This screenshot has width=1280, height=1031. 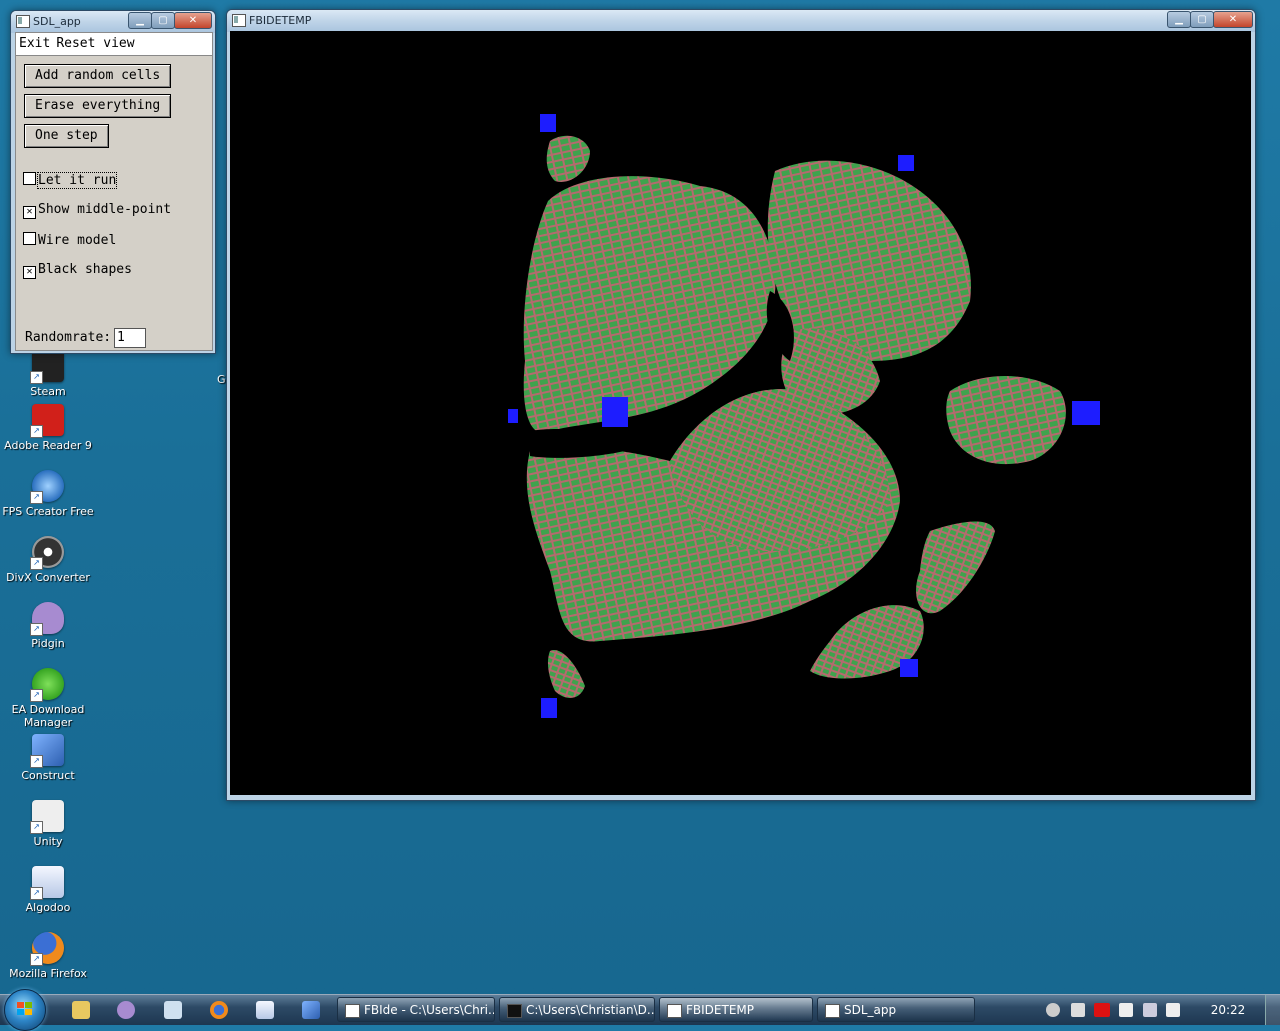 What do you see at coordinates (48, 841) in the screenshot?
I see `desktop-icon-label: Unity` at bounding box center [48, 841].